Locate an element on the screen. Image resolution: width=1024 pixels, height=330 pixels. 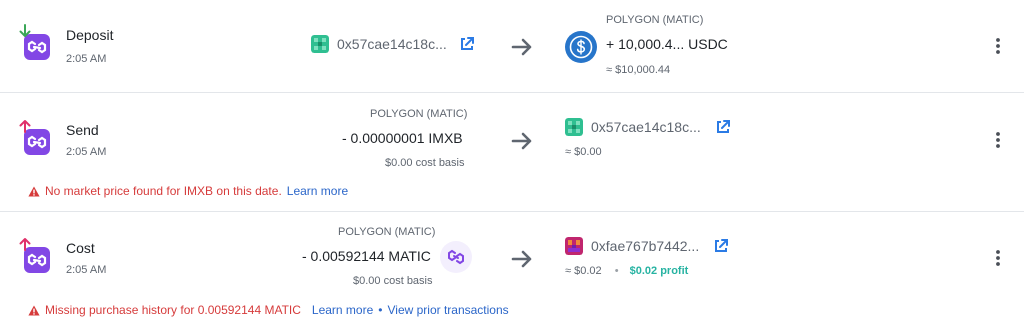
tx-type-label: Send is located at coordinates (82, 130).